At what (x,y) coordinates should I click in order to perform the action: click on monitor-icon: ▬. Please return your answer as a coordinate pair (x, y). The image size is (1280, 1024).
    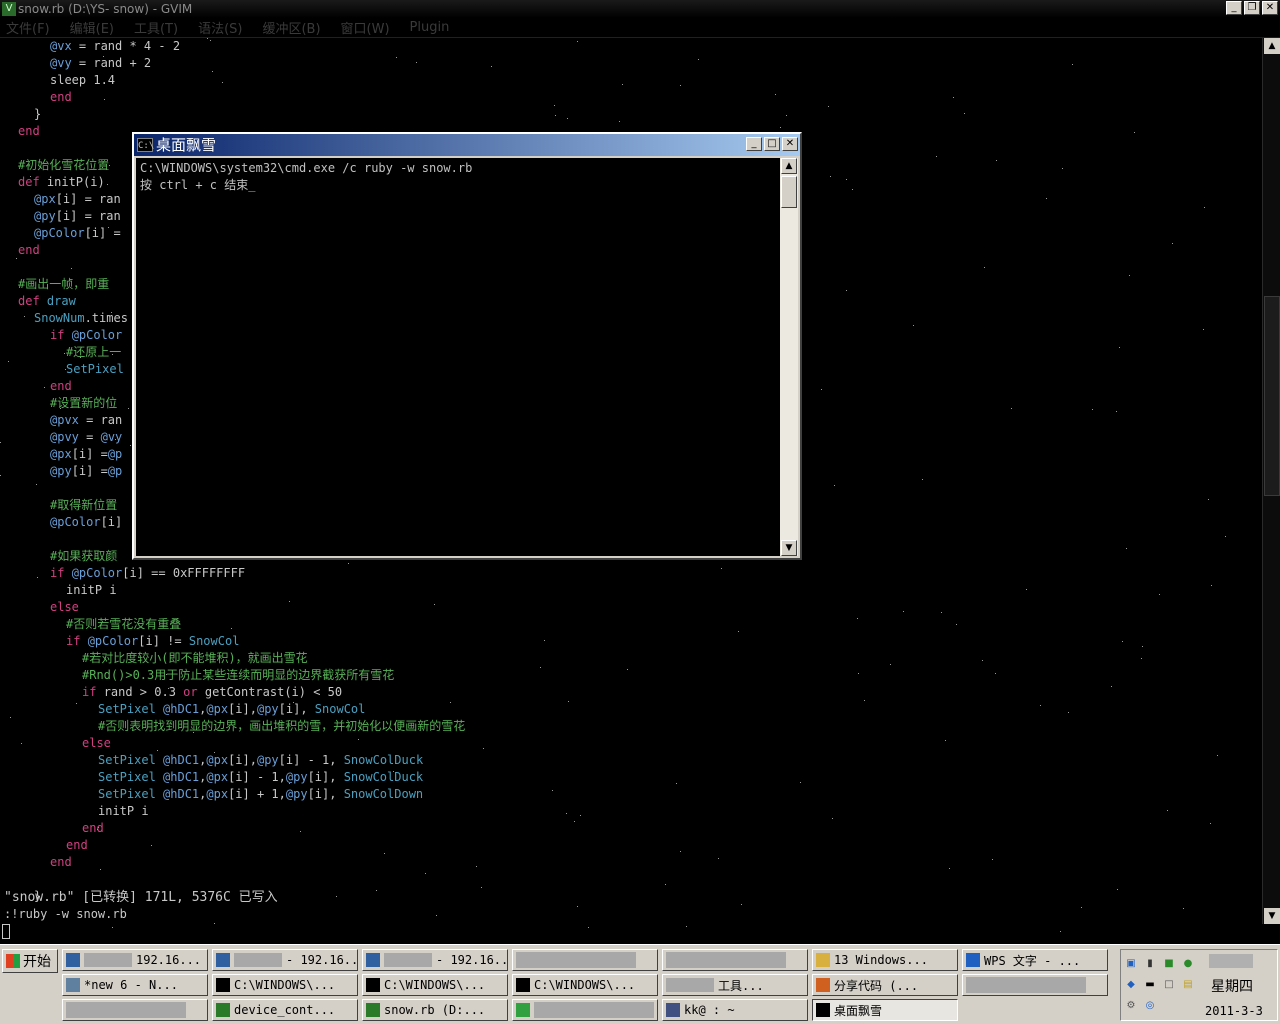
    Looking at the image, I should click on (1150, 985).